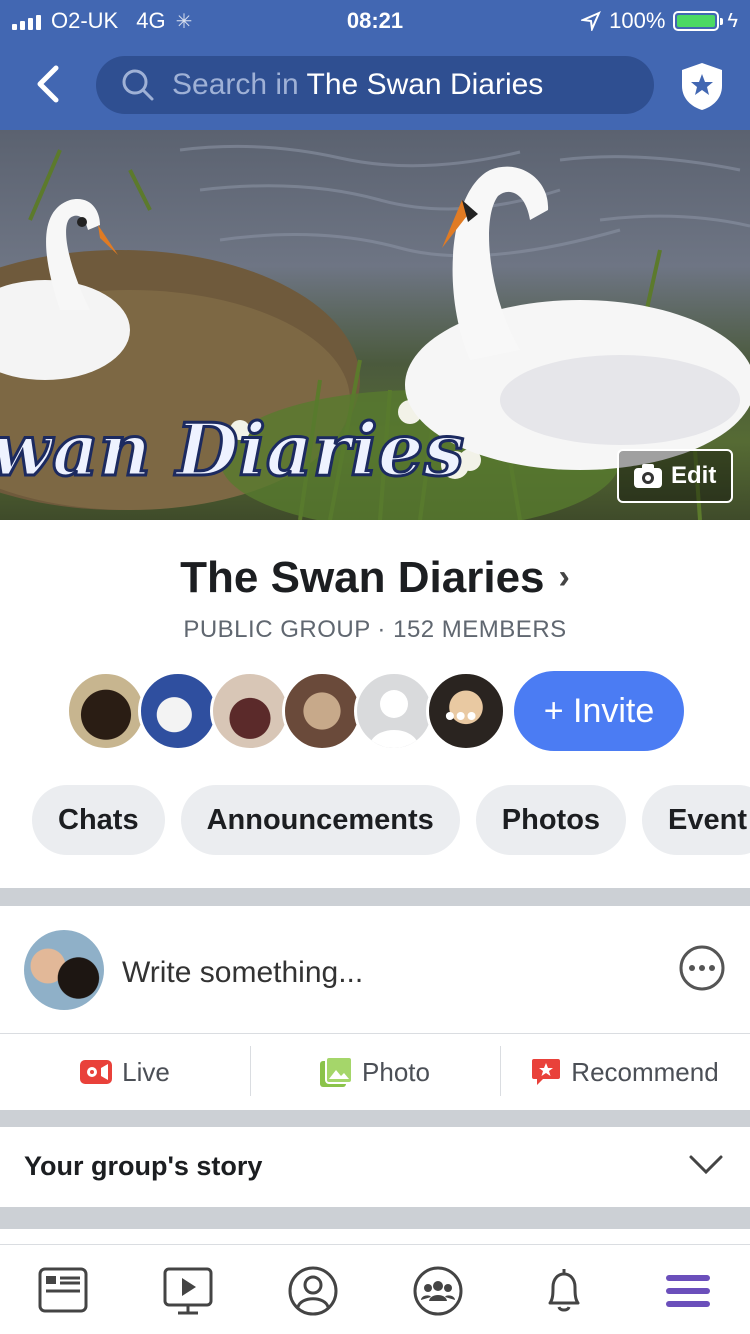 This screenshot has width=750, height=1334. What do you see at coordinates (232, 449) in the screenshot?
I see `cover-title-text: wan Diaries` at bounding box center [232, 449].